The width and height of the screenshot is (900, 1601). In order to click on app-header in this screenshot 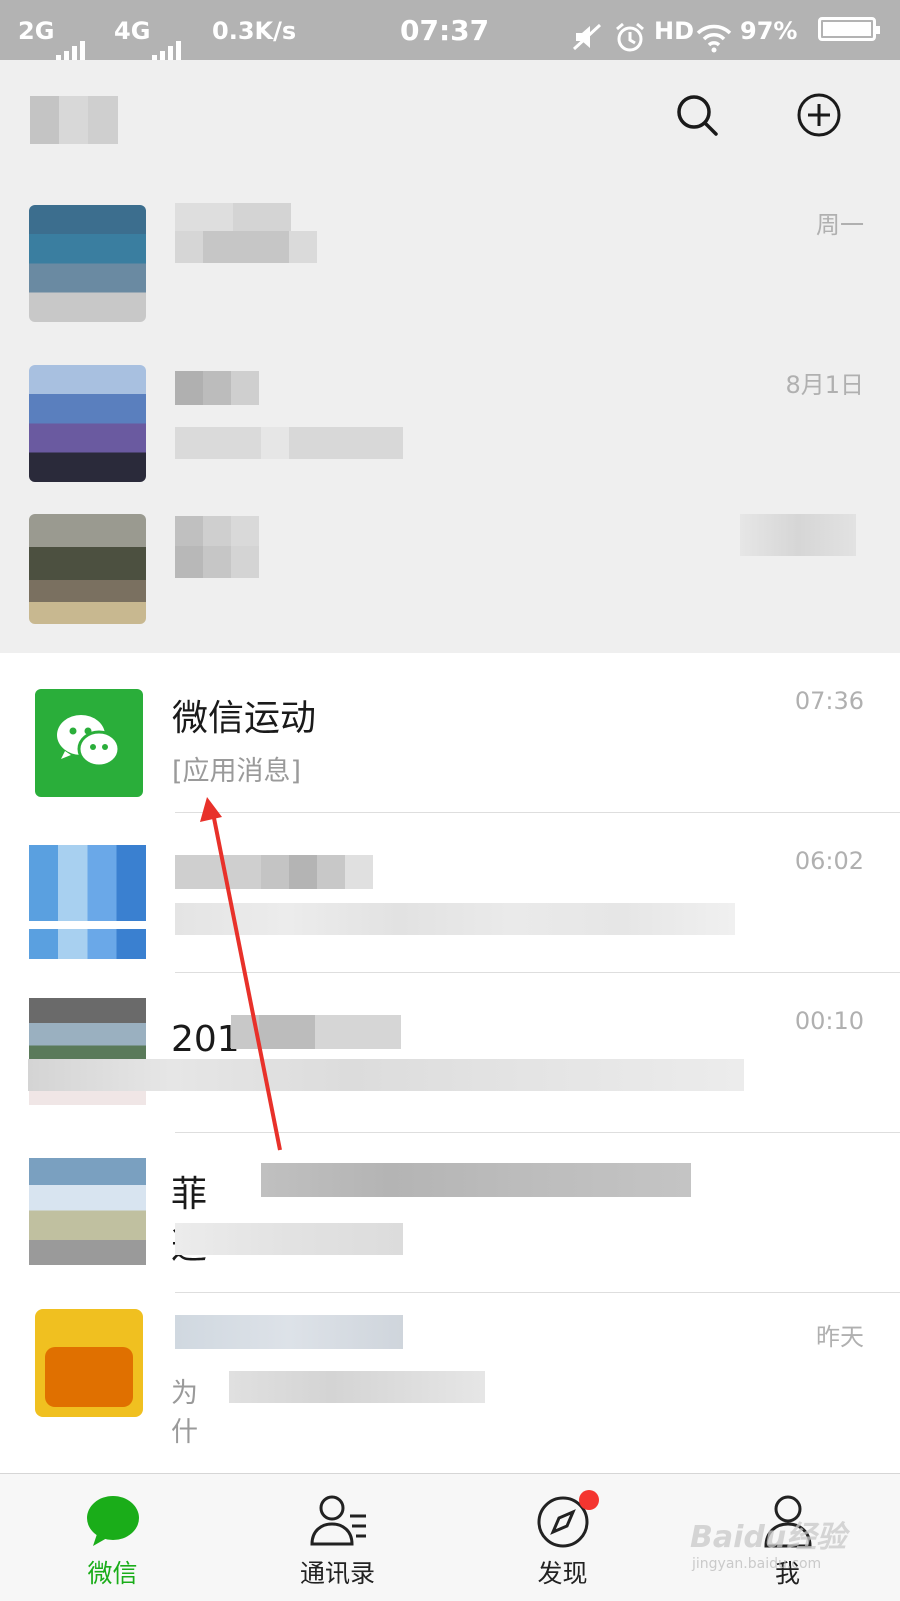, I will do `click(450, 117)`.